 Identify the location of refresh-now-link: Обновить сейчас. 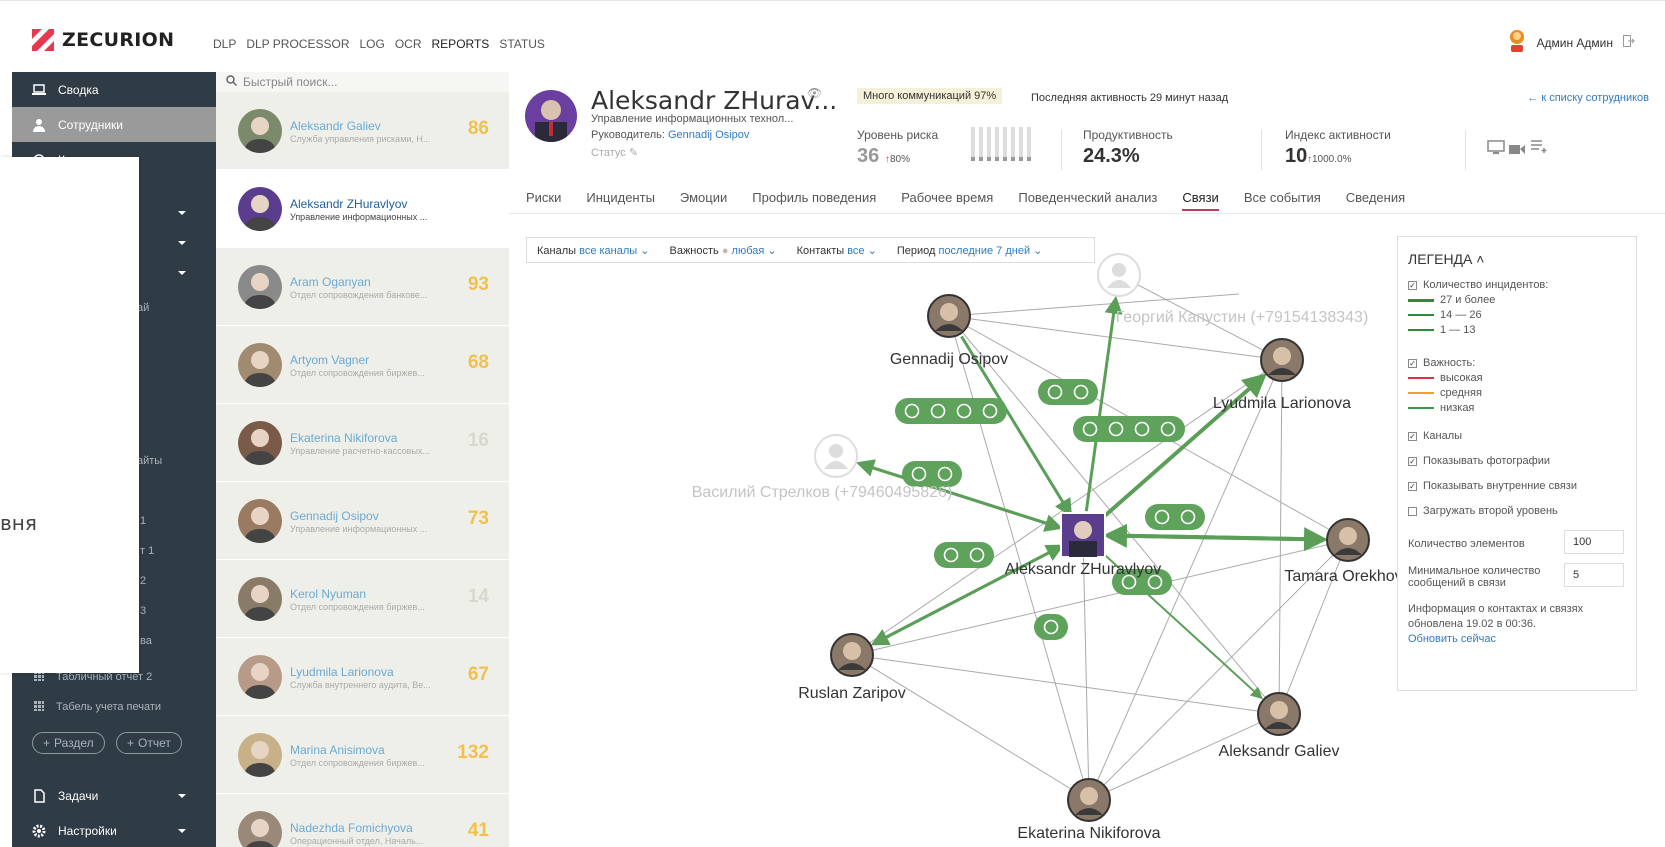
(1452, 639).